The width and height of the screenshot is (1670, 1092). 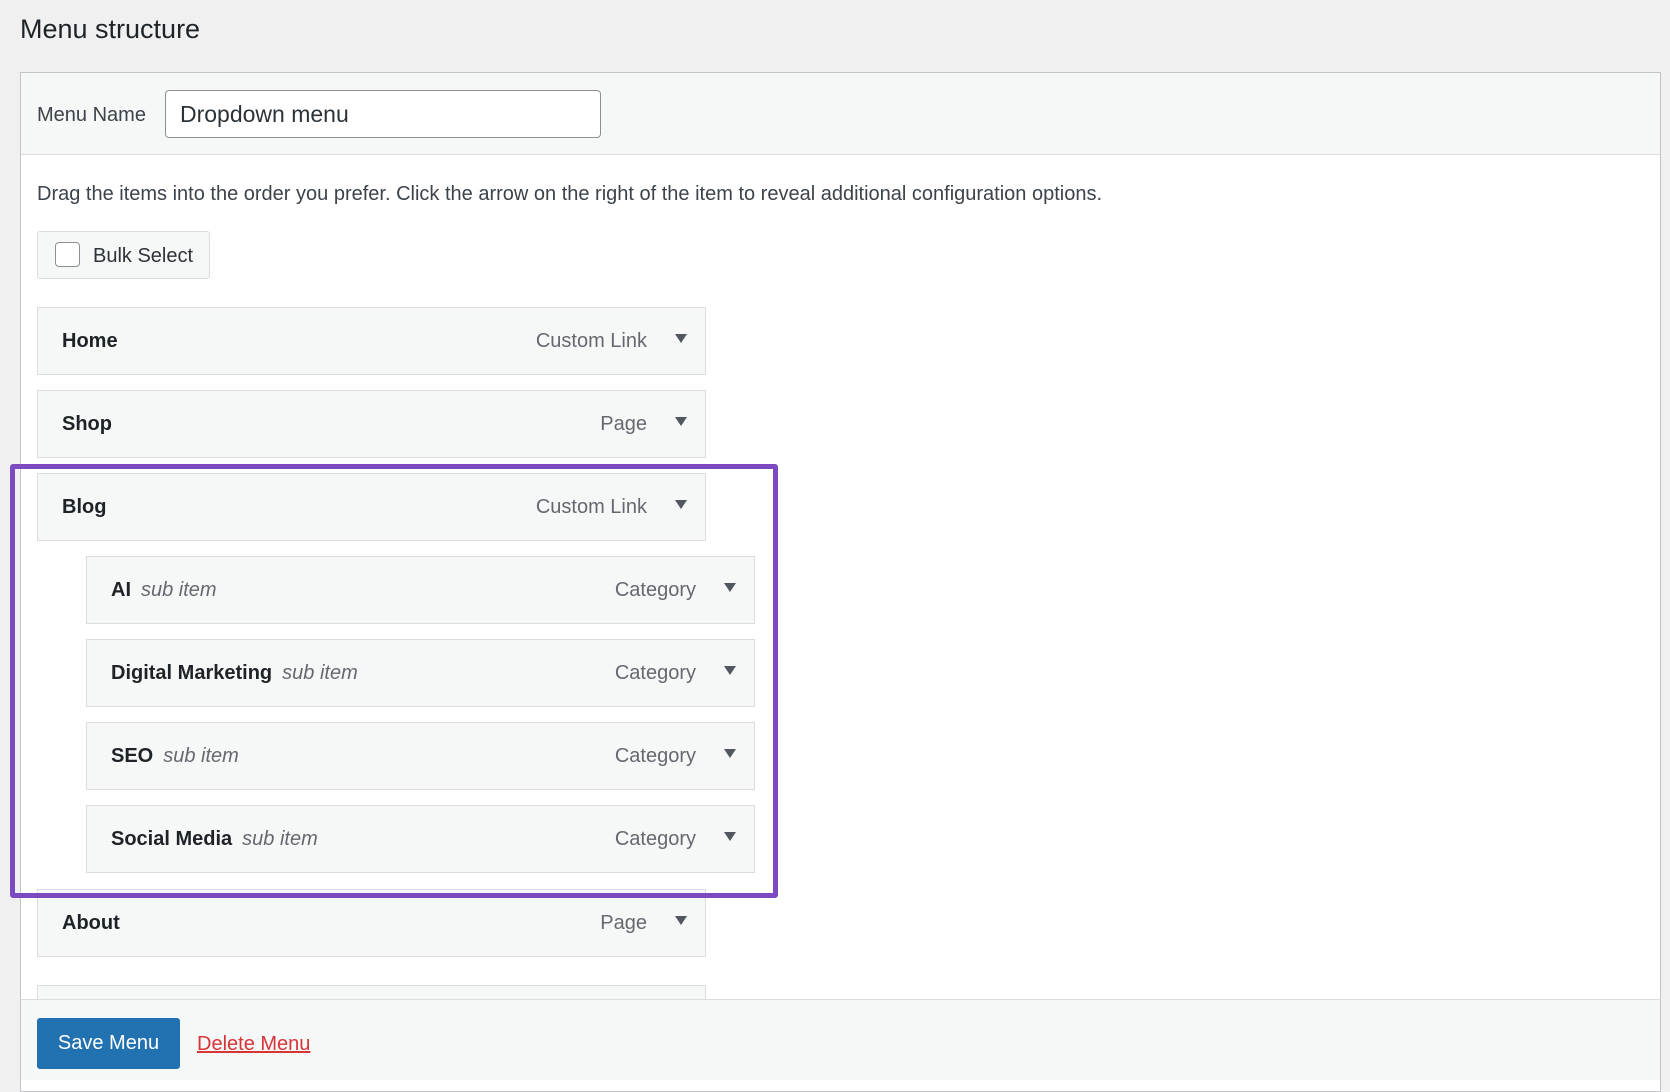 I want to click on menu-item-title: Digital Marketing sub item, so click(x=234, y=673).